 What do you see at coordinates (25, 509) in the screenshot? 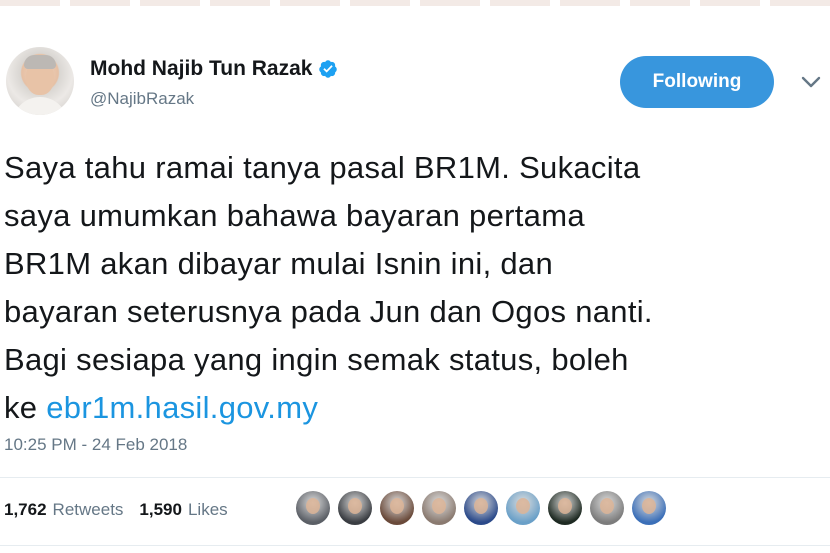
I see `retweets-count: 1,762` at bounding box center [25, 509].